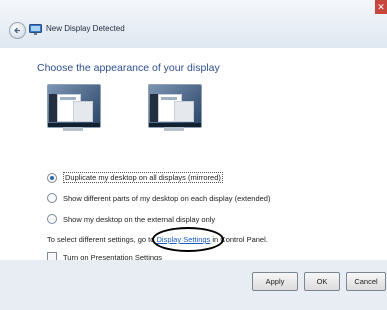  Describe the element at coordinates (322, 281) in the screenshot. I see `ok-button: OK` at that location.